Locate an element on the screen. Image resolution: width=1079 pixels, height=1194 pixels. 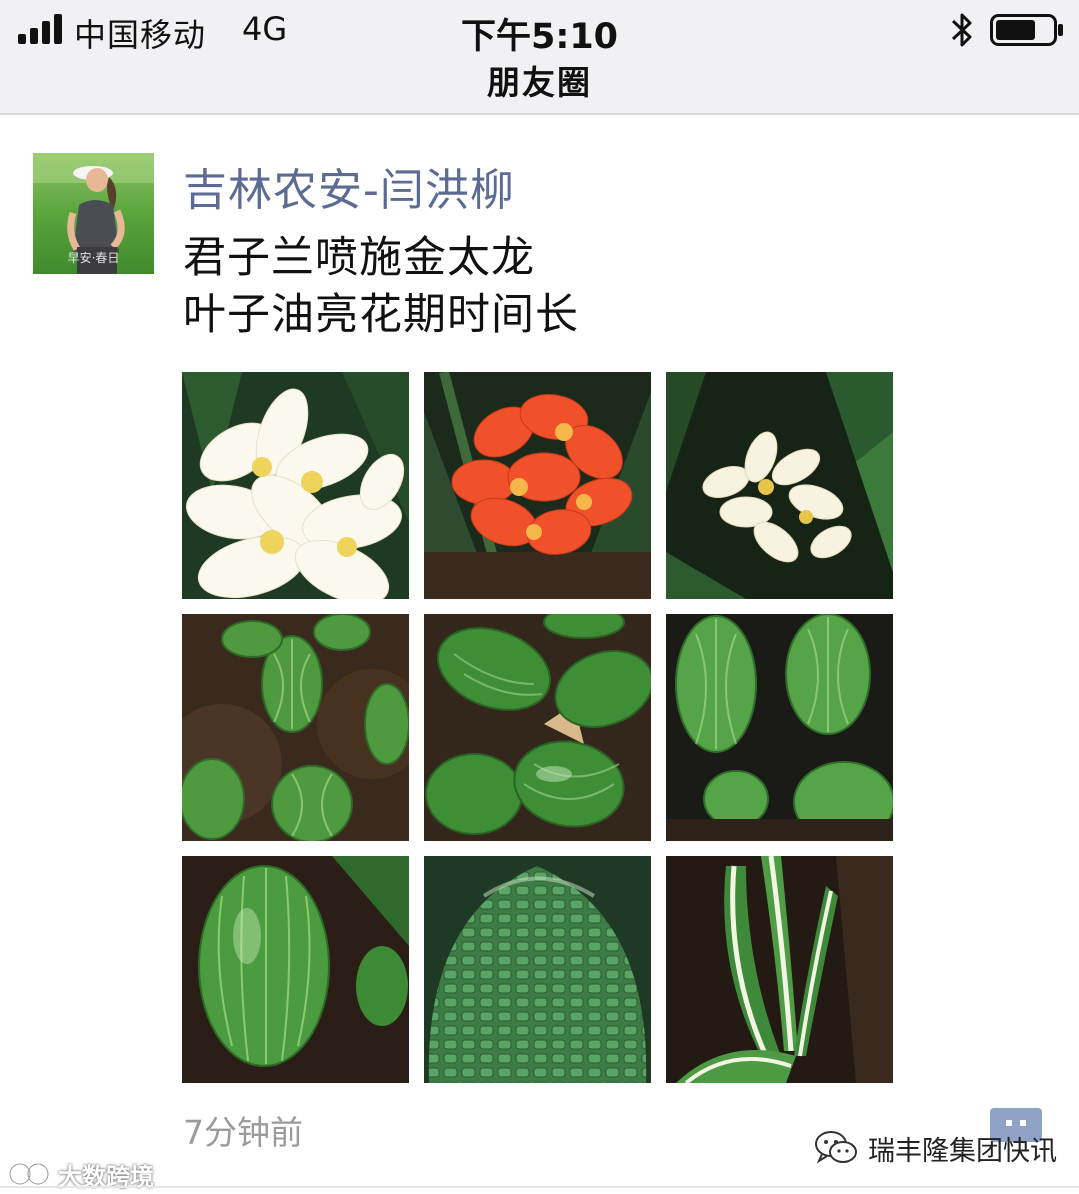
author-name: 吉林农安-闫洪柳 is located at coordinates (349, 186).